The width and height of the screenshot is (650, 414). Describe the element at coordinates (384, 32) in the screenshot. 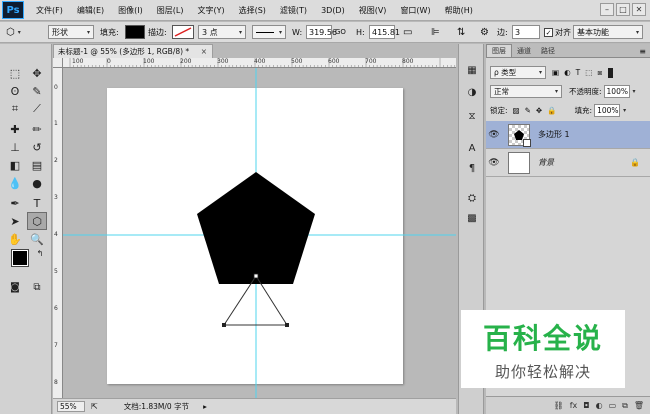

I see `height-input: 415.81` at that location.